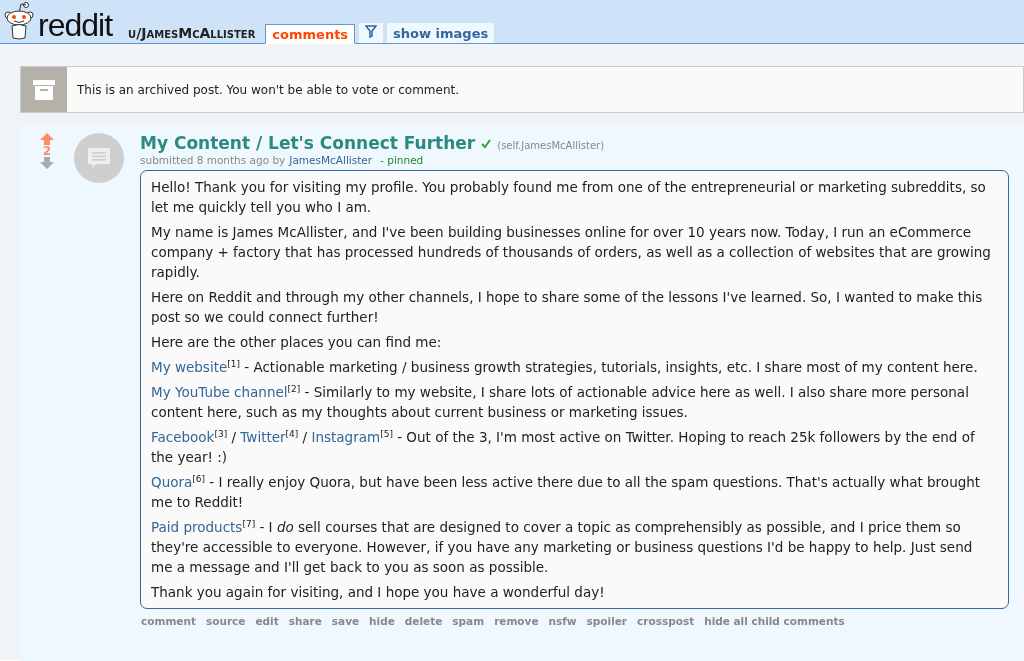 The height and width of the screenshot is (661, 1024). I want to click on paragraph: My YouTube channel$^{[2]}$ - Similarly to my website, I share lots of actionable advice here as well. I also share more personal content here, such as my thoughts about current business or marketing issues., so click(560, 402).